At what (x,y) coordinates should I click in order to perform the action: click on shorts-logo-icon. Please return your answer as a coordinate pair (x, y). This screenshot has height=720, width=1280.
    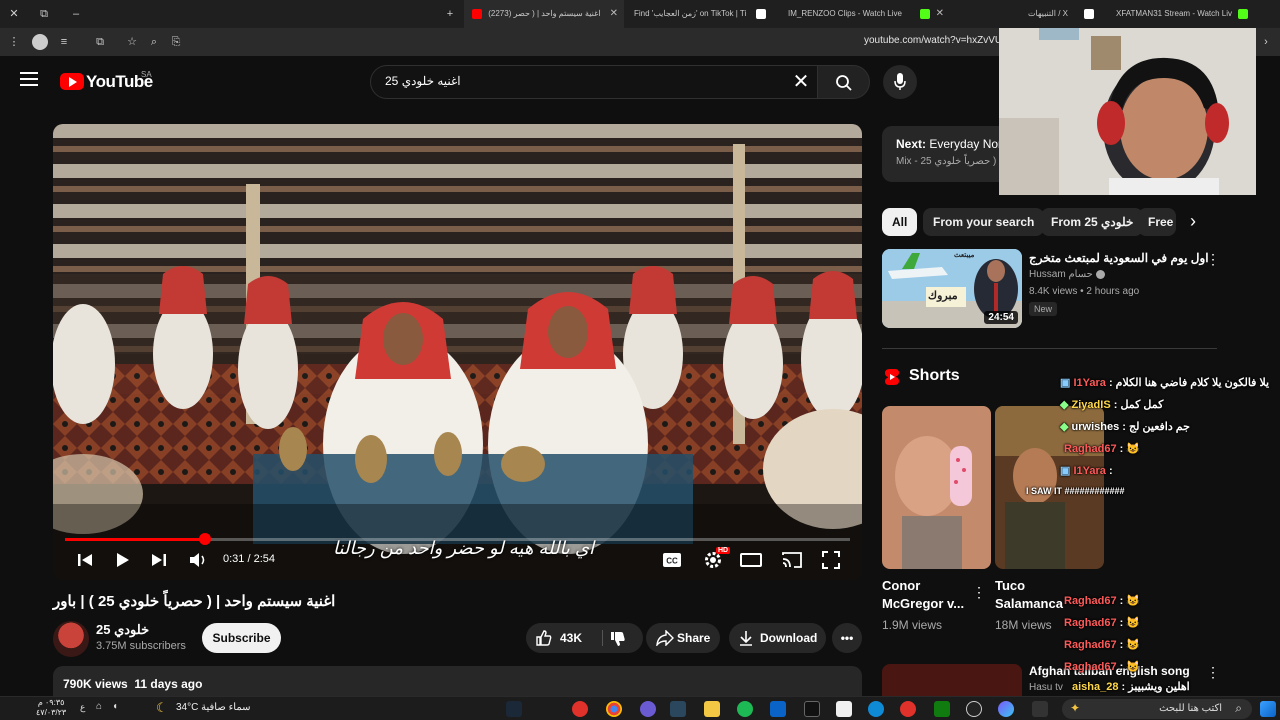
    Looking at the image, I should click on (892, 377).